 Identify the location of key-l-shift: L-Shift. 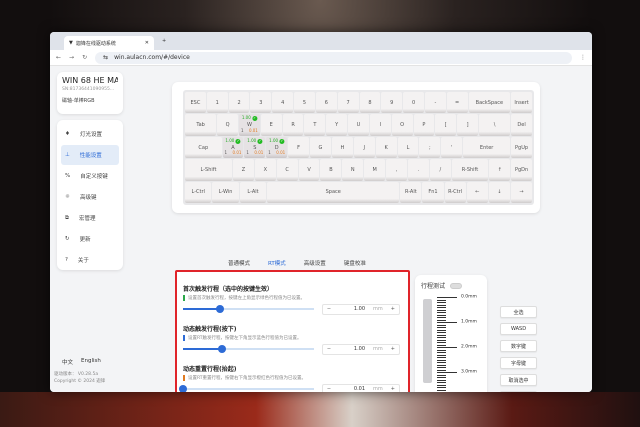
(208, 170).